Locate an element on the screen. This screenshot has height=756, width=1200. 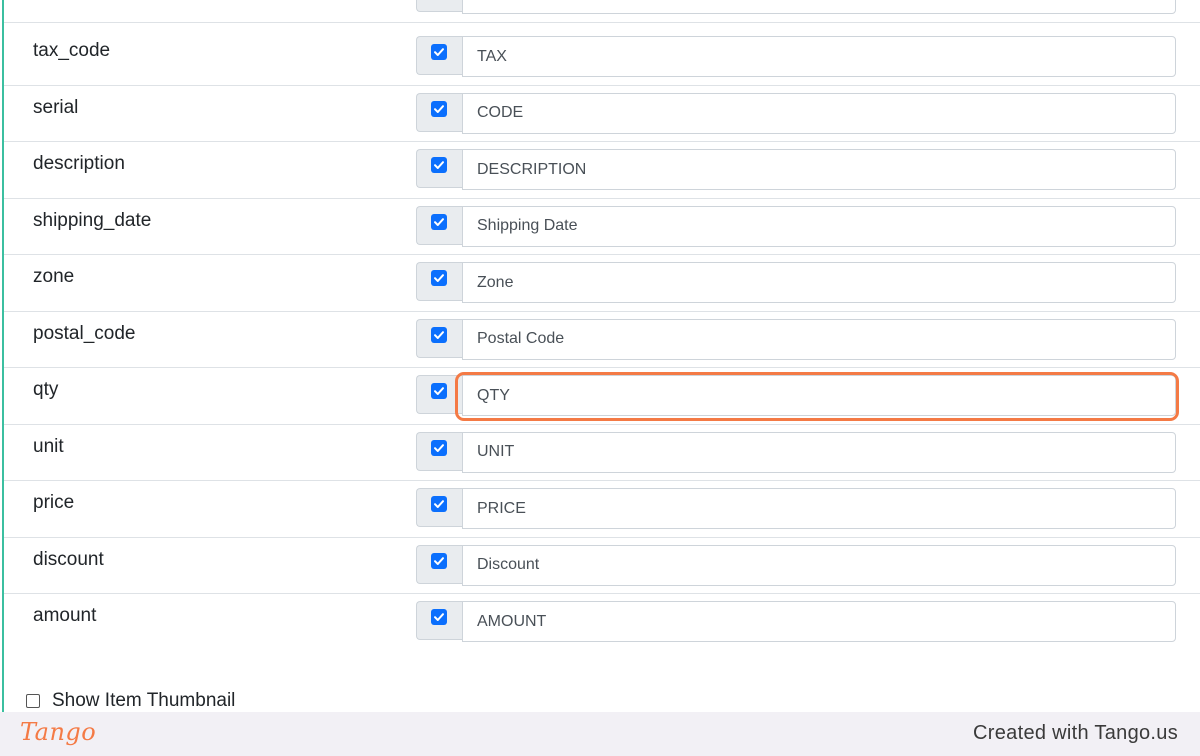
field-row-postal-code: postal_code is located at coordinates (602, 339).